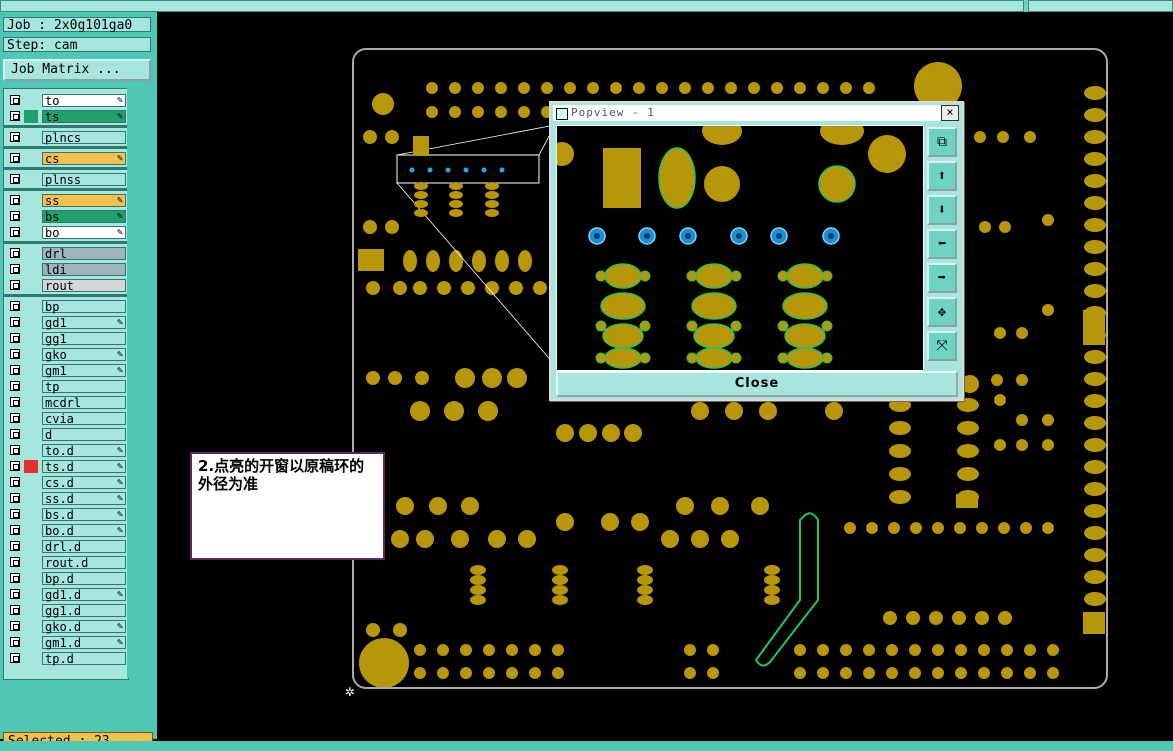 The height and width of the screenshot is (751, 1173). What do you see at coordinates (748, 113) in the screenshot?
I see `popview-title: Popview - 1` at bounding box center [748, 113].